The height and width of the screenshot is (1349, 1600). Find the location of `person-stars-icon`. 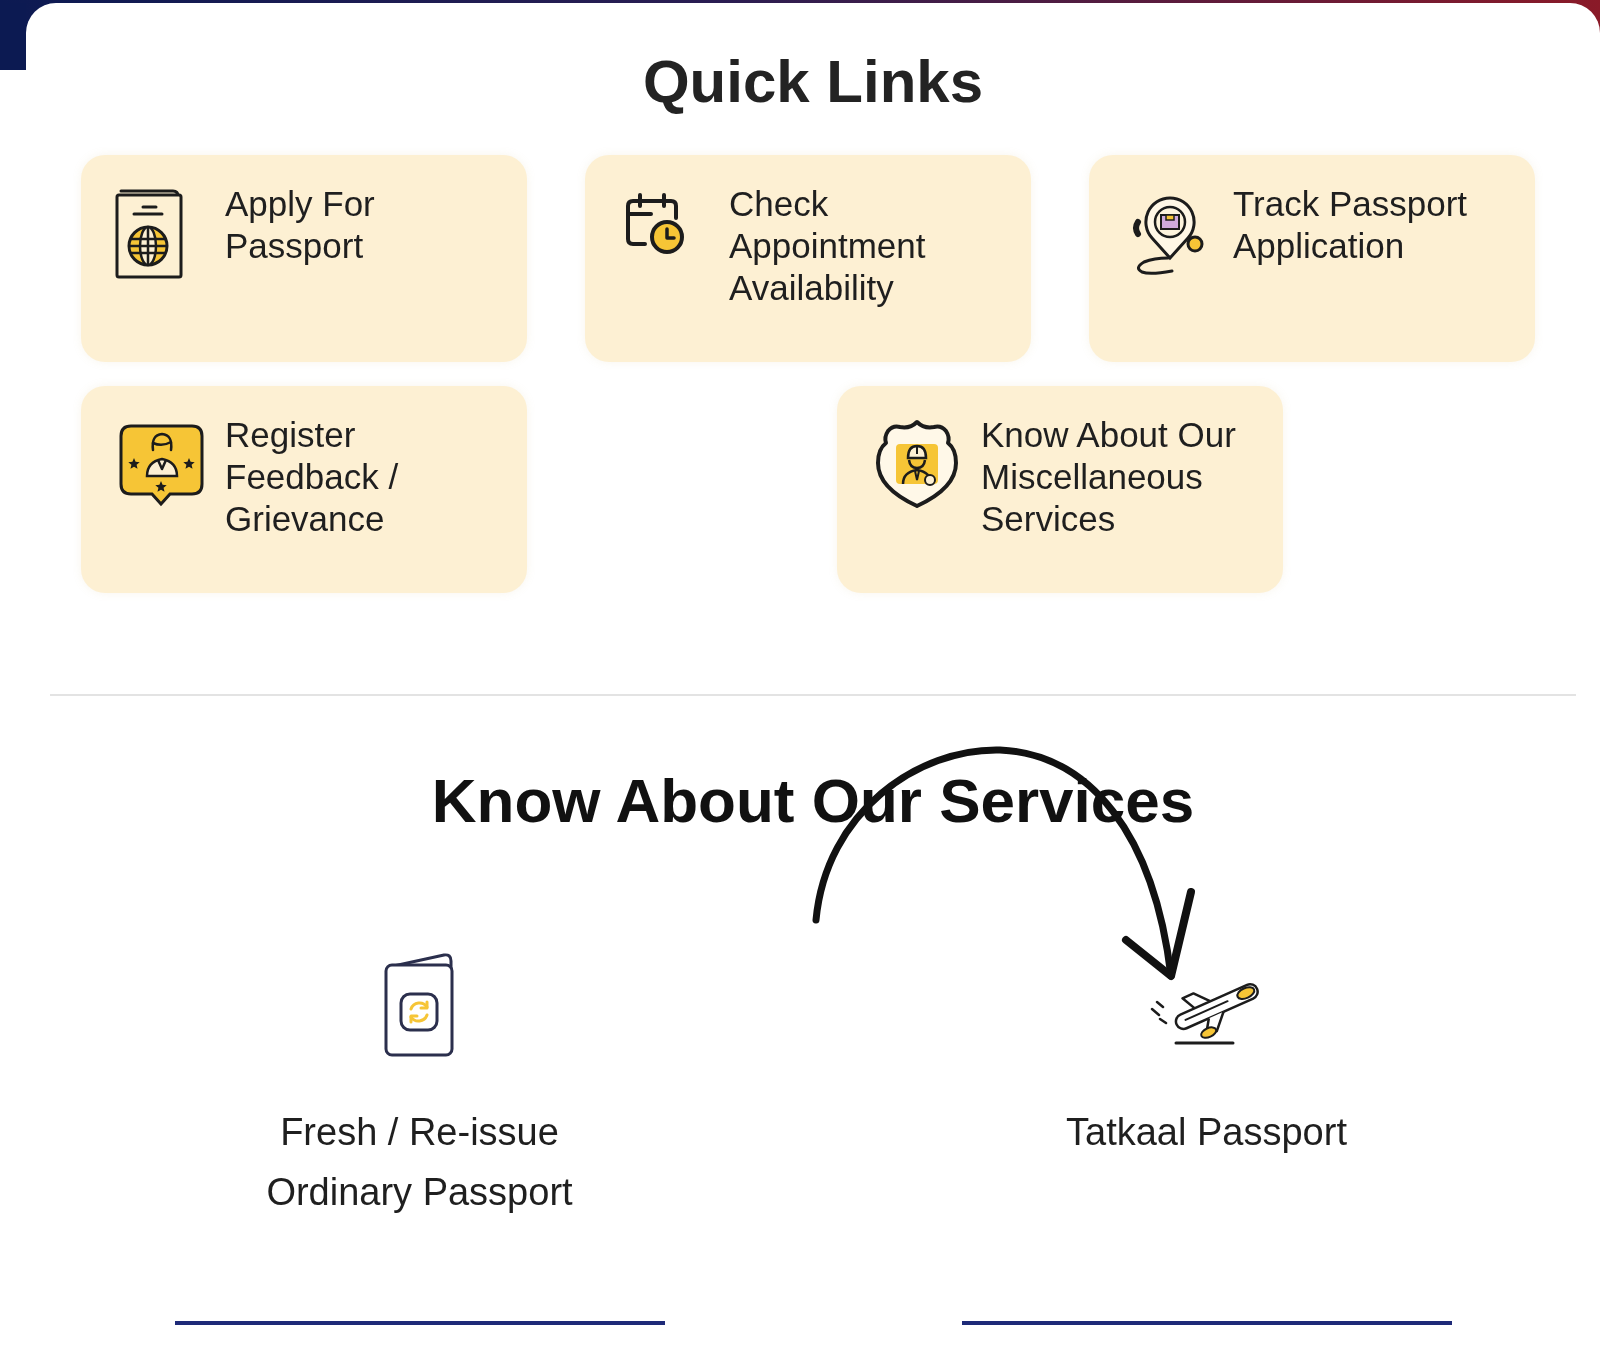

person-stars-icon is located at coordinates (161, 466).